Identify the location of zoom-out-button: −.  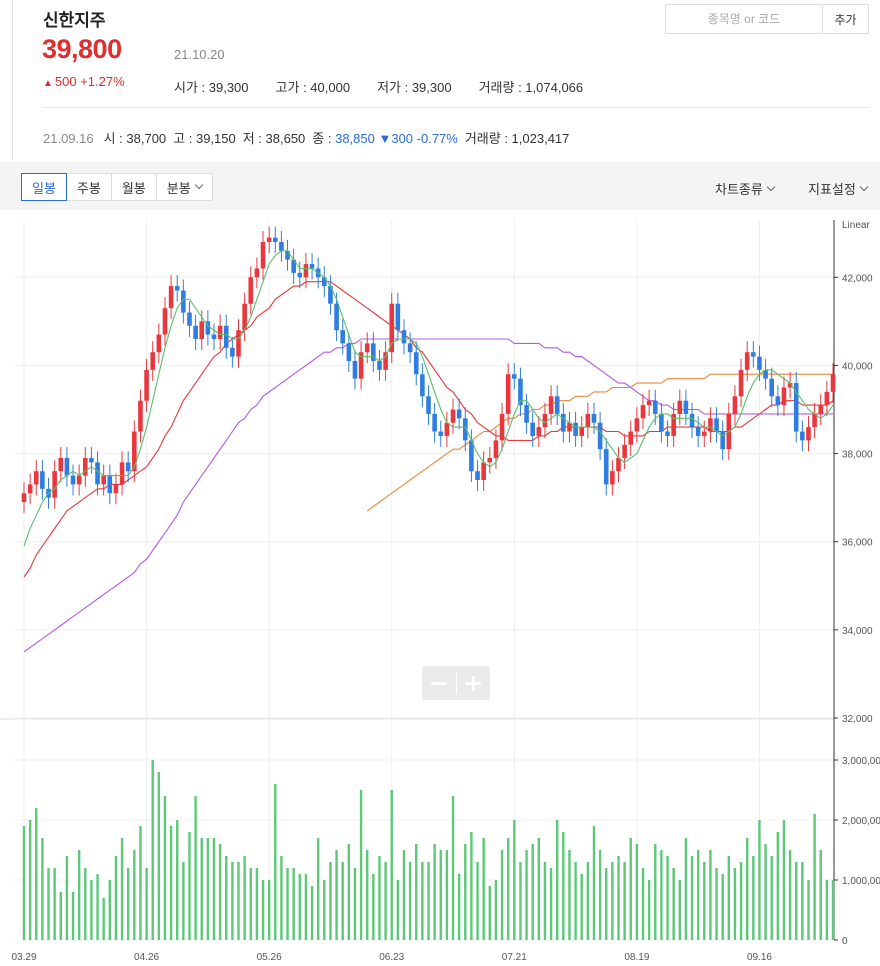
(439, 683).